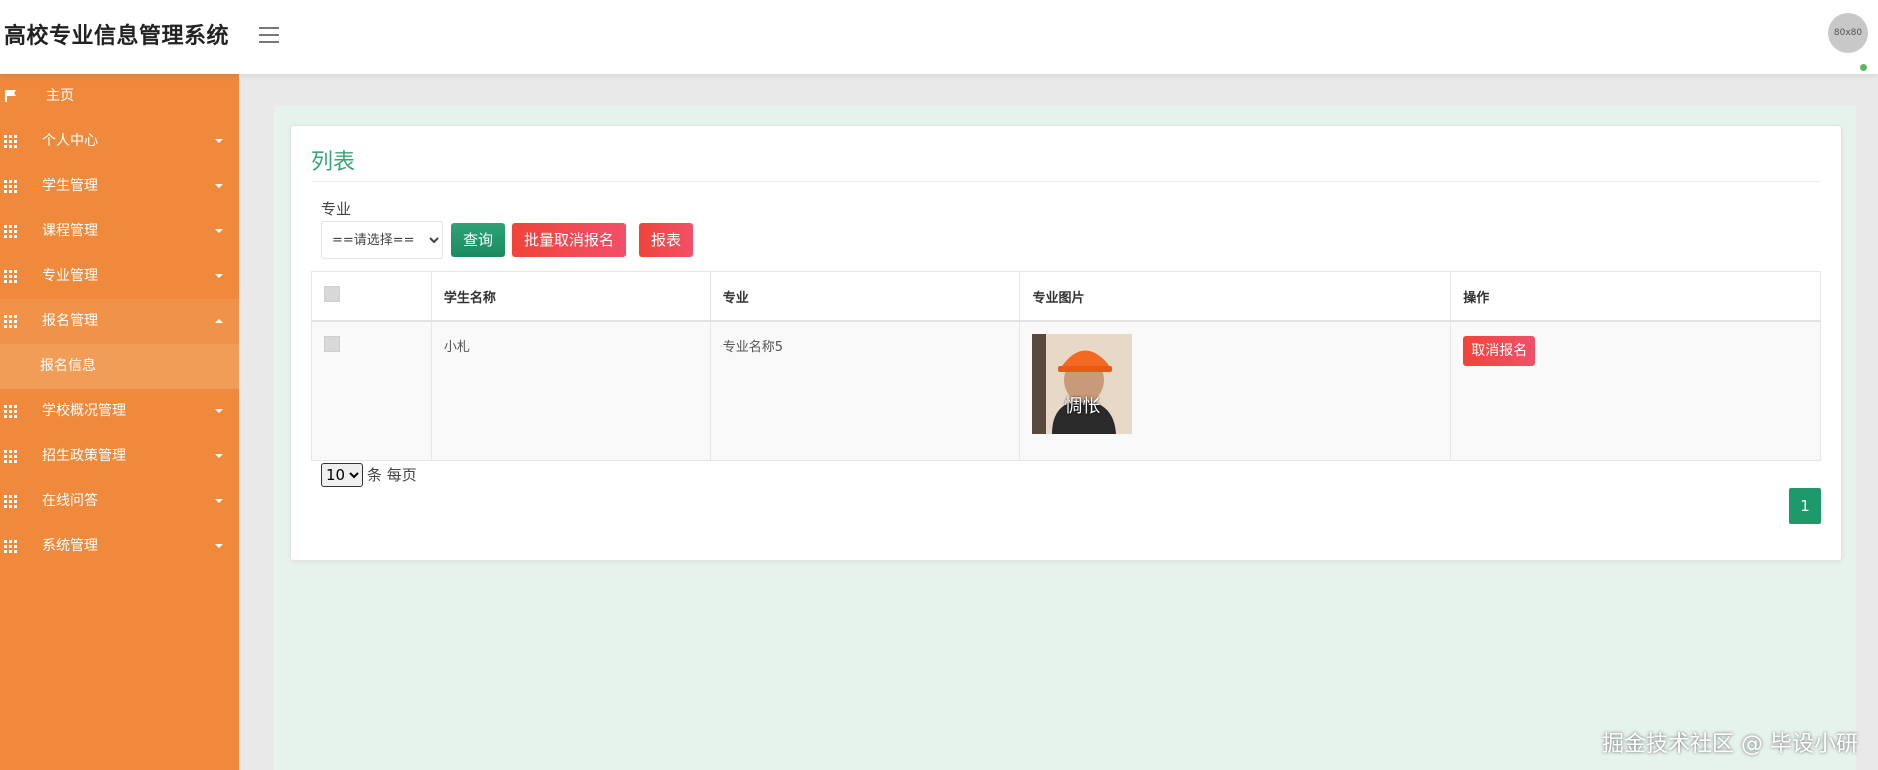 The image size is (1878, 770). What do you see at coordinates (1082, 406) in the screenshot?
I see `image-caption: 惆怅` at bounding box center [1082, 406].